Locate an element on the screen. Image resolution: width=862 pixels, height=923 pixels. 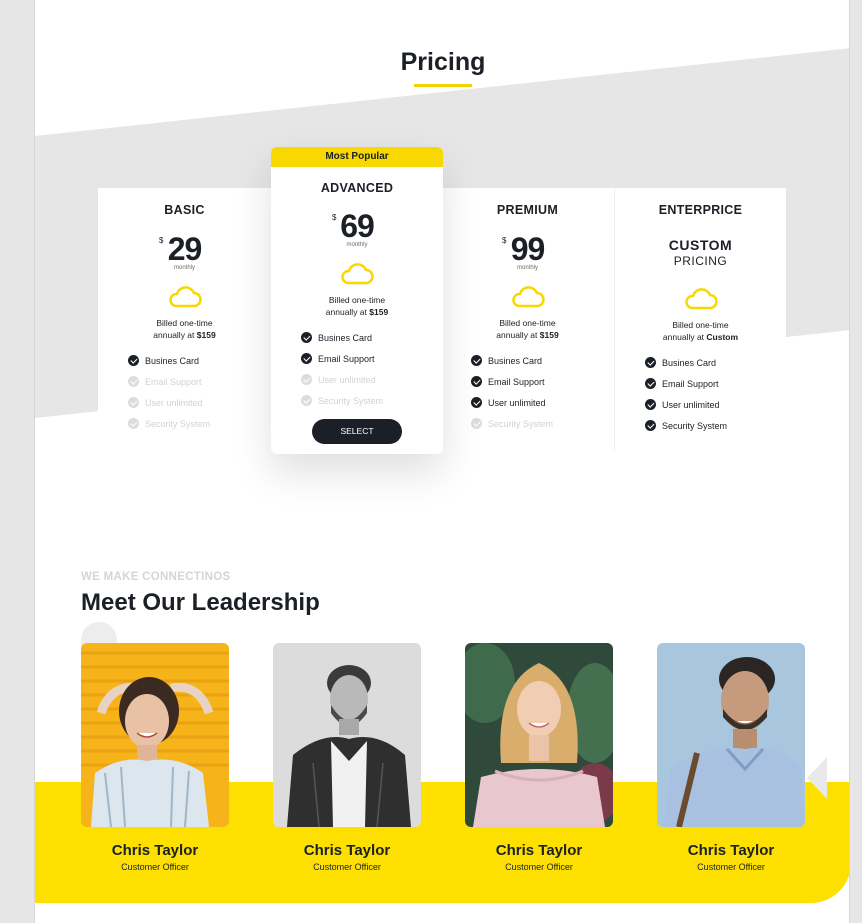
plan-price: $ 69 monthly is located at coordinates (357, 230).